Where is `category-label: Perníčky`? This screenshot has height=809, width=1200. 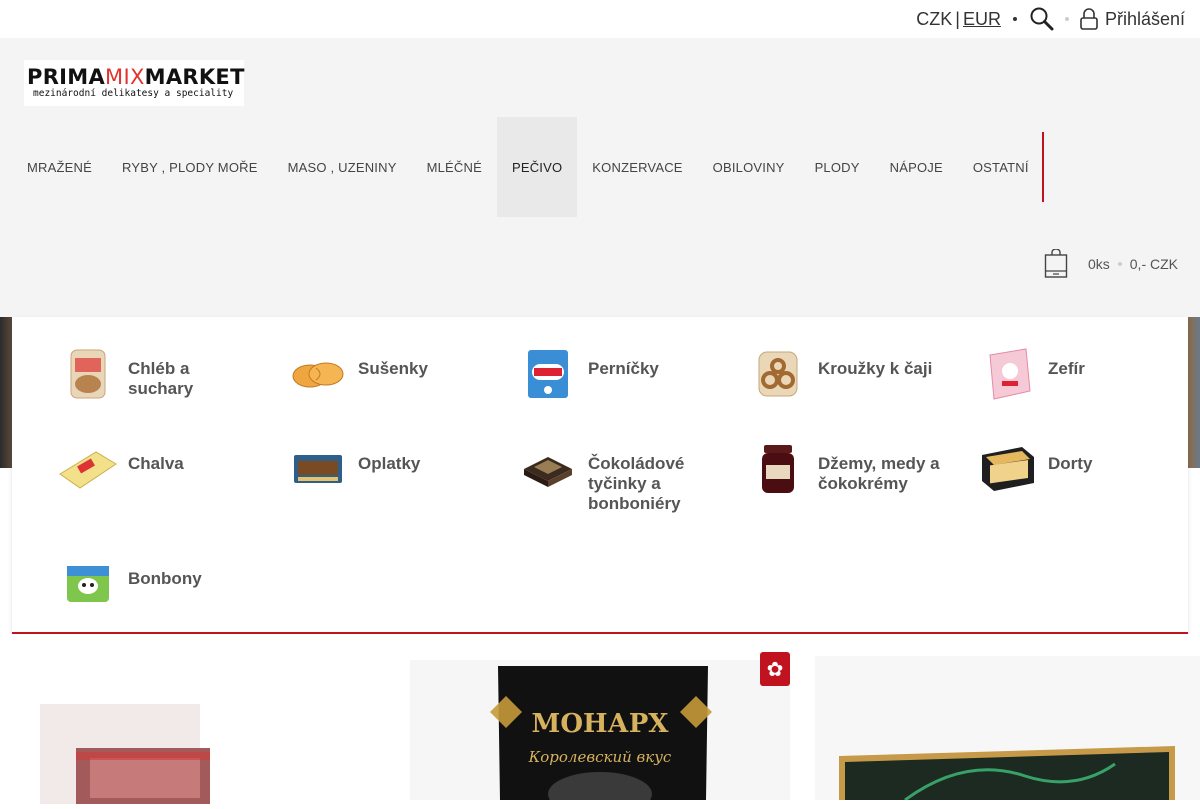
category-label: Perníčky is located at coordinates (623, 368).